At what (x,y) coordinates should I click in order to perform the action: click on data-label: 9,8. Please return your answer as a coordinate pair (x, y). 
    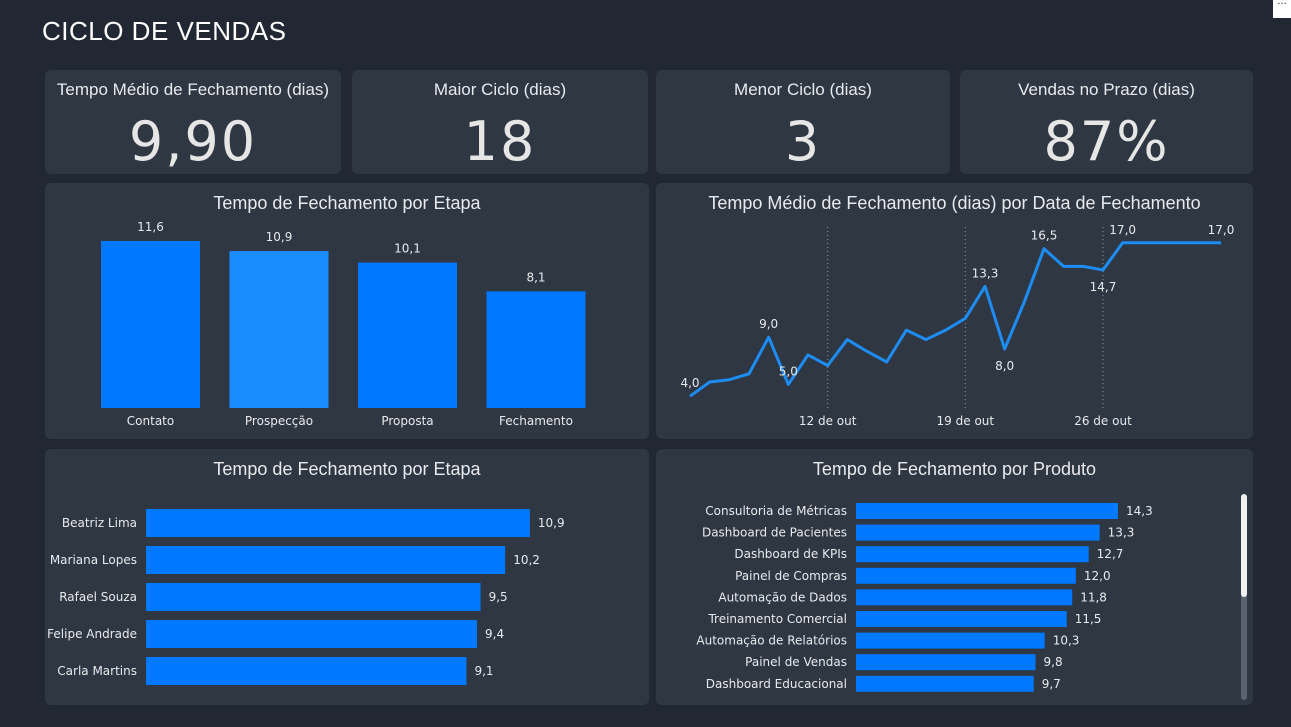
    Looking at the image, I should click on (1053, 662).